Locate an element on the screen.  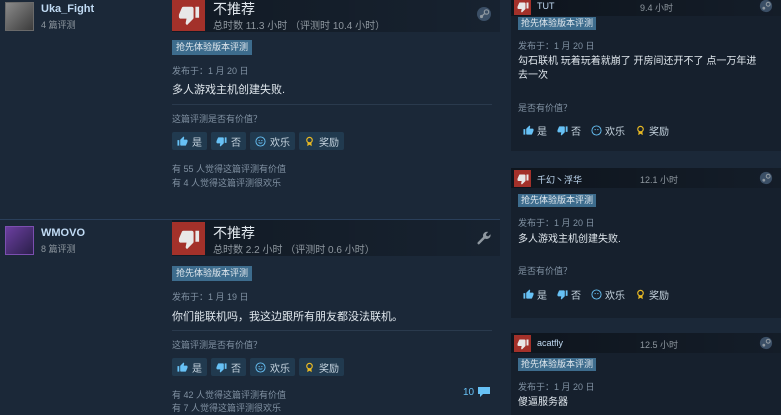
helpful-count: 有 55 人觉得这篇评测有价值 is located at coordinates (229, 169).